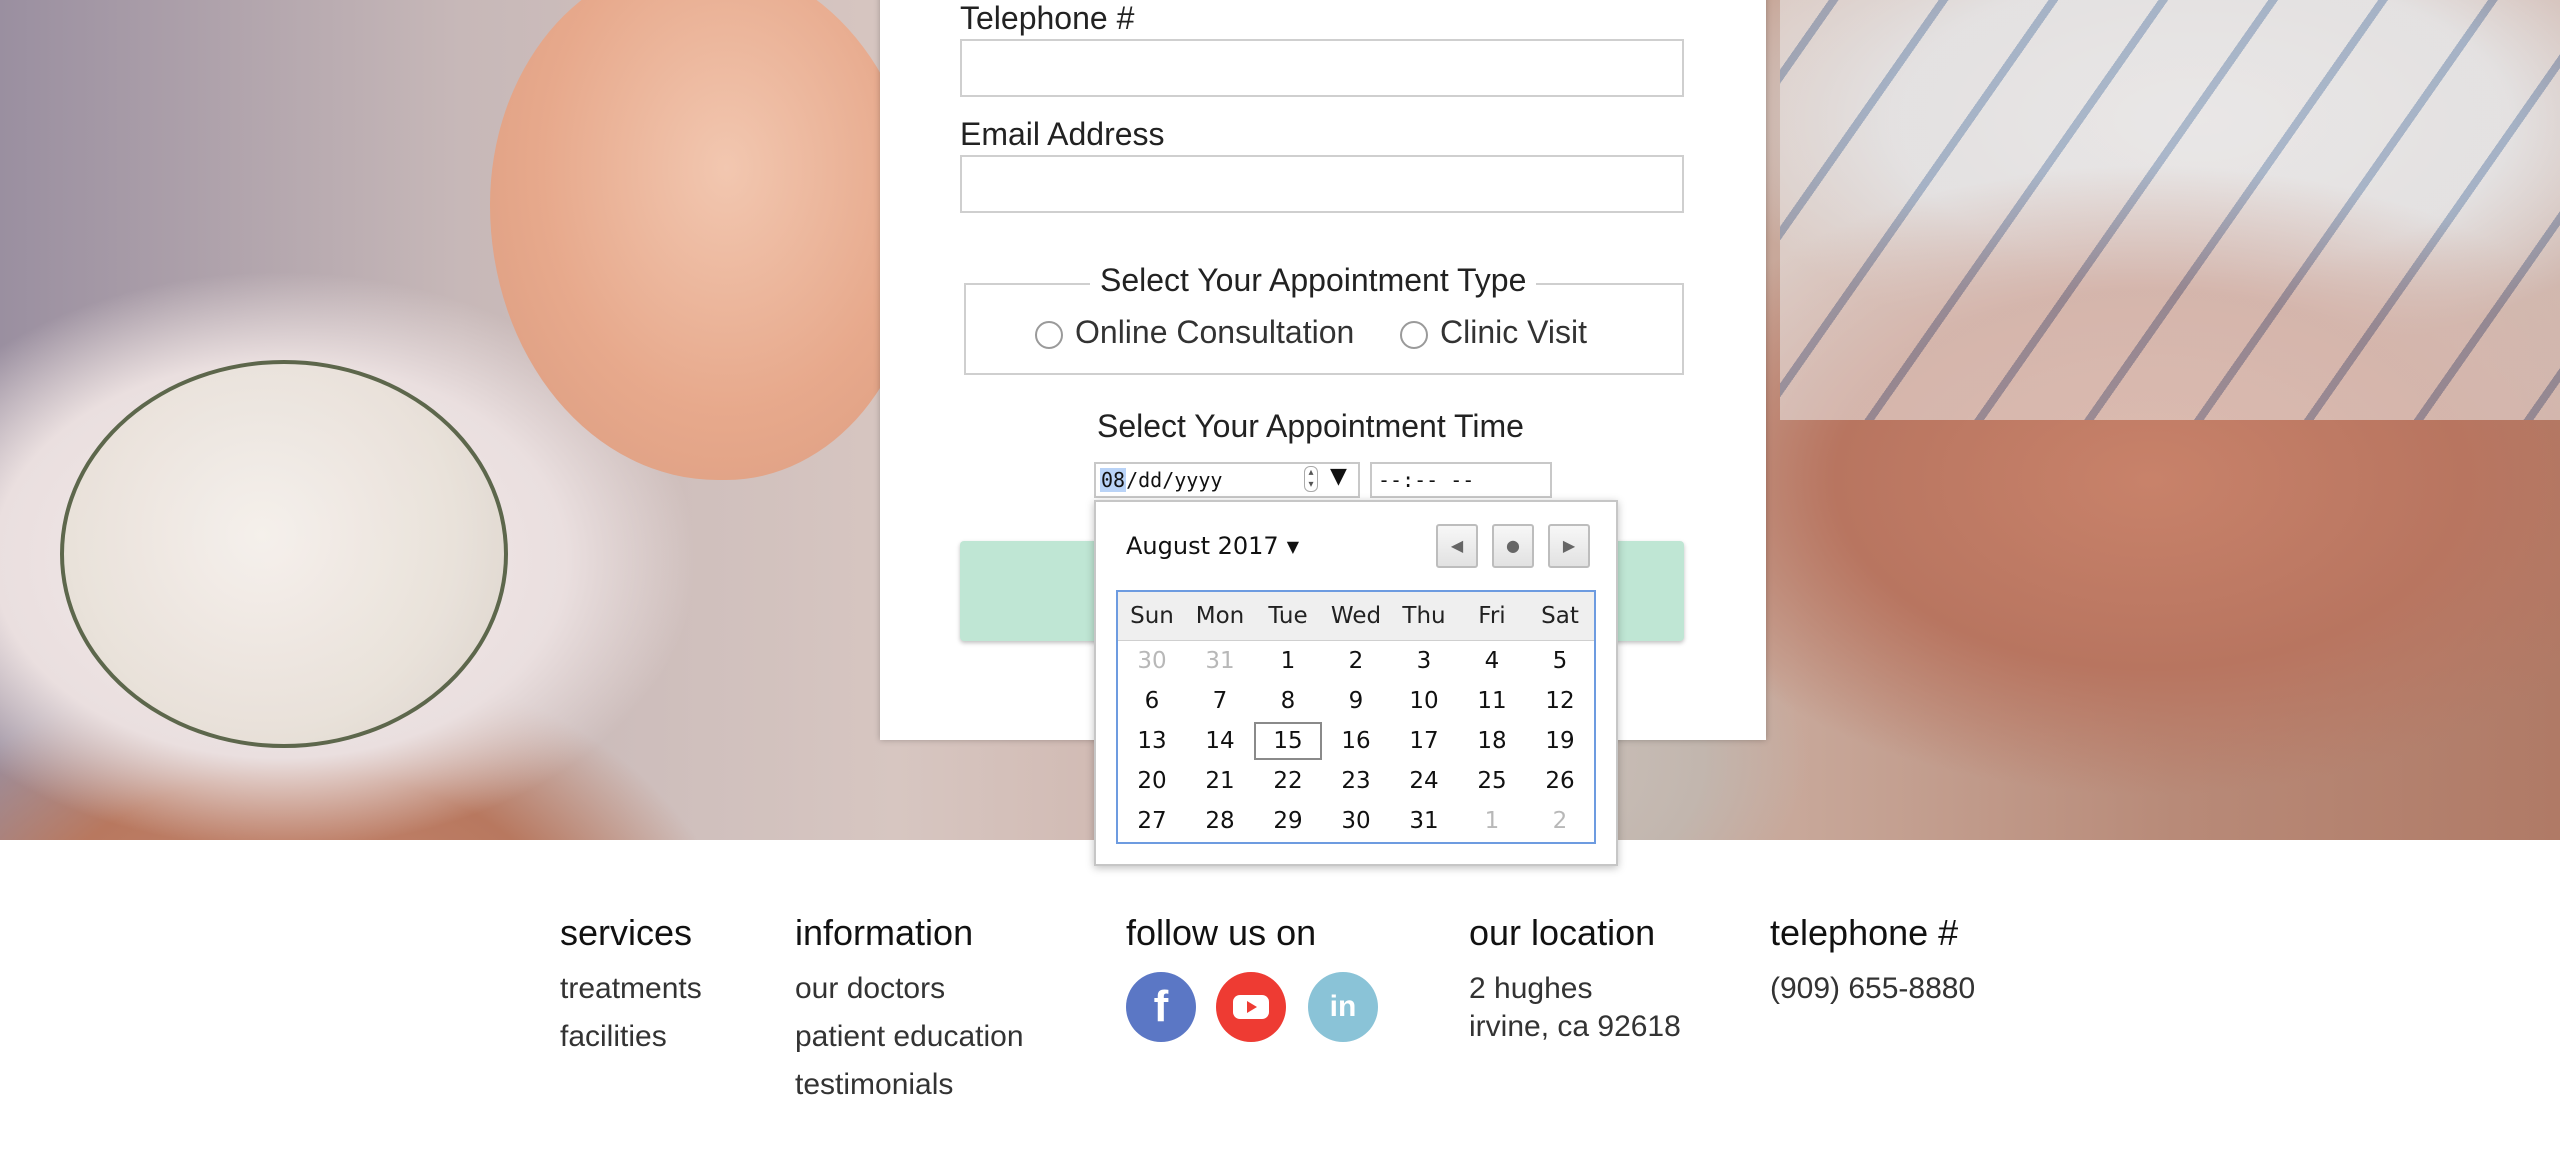 This screenshot has height=1150, width=2560. Describe the element at coordinates (1161, 1007) in the screenshot. I see `facebook-icon: f` at that location.